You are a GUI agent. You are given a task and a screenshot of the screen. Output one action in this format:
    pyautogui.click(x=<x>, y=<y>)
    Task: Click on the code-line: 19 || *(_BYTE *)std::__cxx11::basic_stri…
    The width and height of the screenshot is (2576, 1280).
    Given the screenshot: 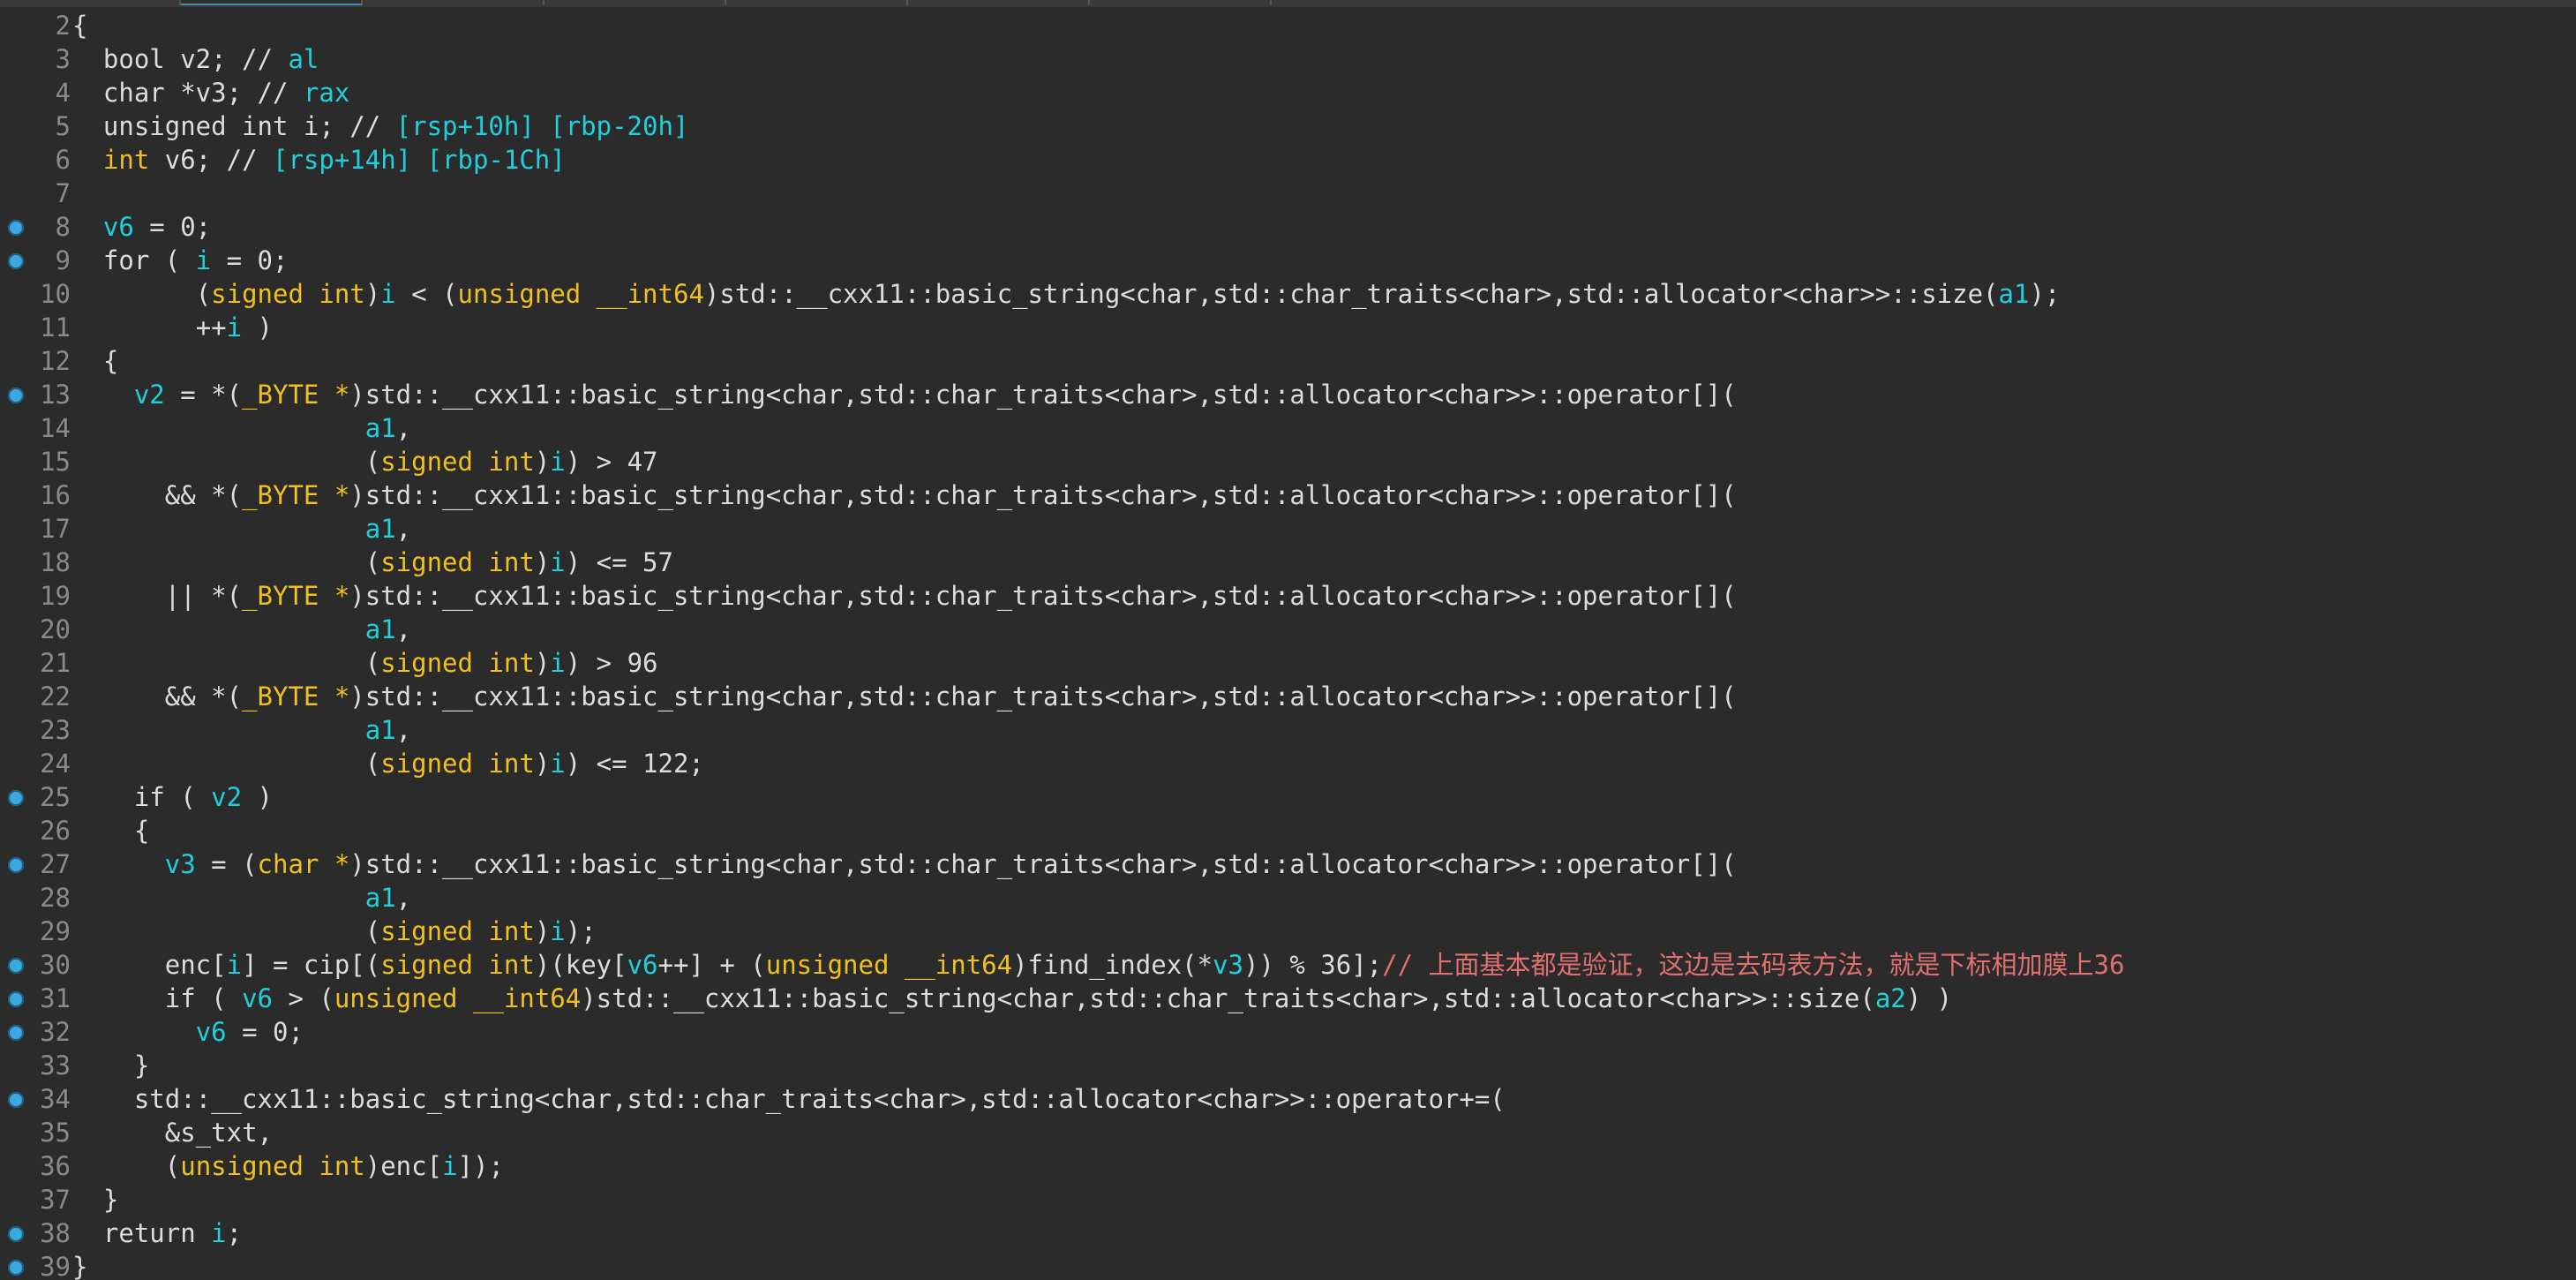 What is the action you would take?
    pyautogui.click(x=1288, y=596)
    